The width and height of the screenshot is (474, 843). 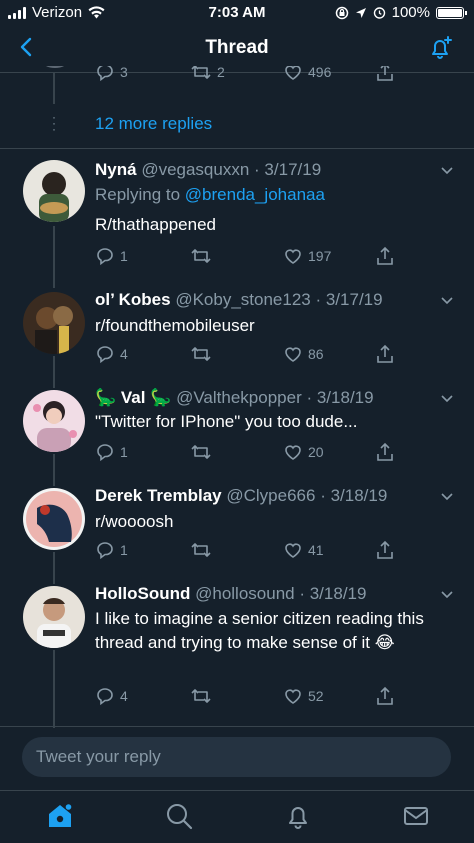 I want to click on like-action: 86, so click(x=303, y=354).